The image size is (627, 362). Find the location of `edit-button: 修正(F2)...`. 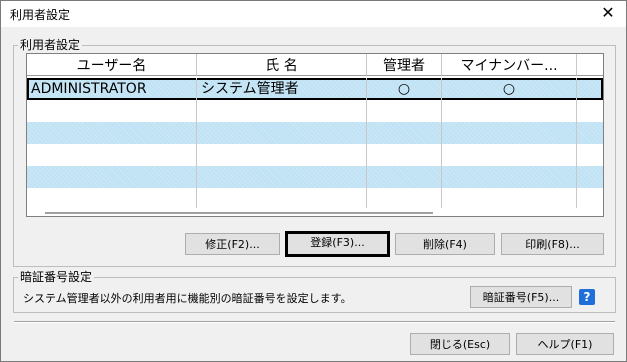

edit-button: 修正(F2)... is located at coordinates (232, 244).